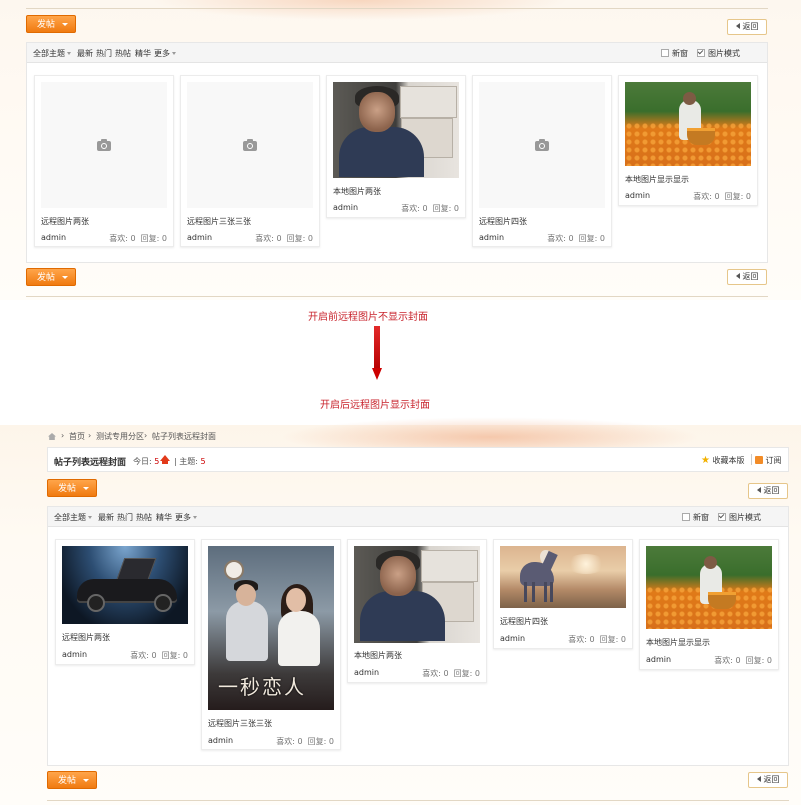  I want to click on breadcrumb-category: 测试专用分区, so click(120, 436).